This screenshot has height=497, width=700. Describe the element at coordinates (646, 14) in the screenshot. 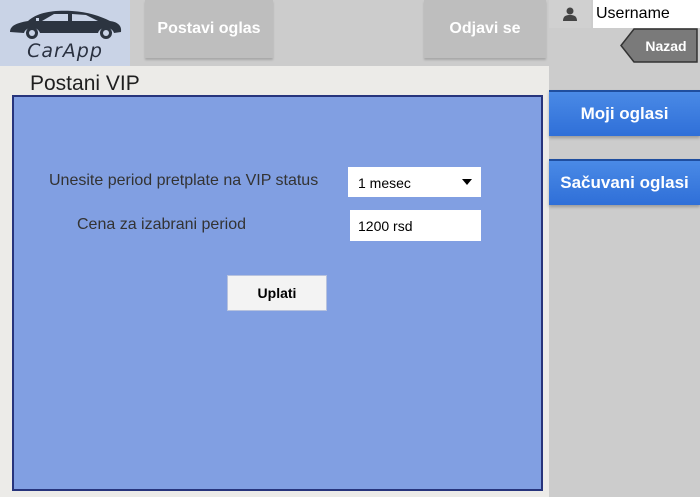

I see `username-display: Username` at that location.